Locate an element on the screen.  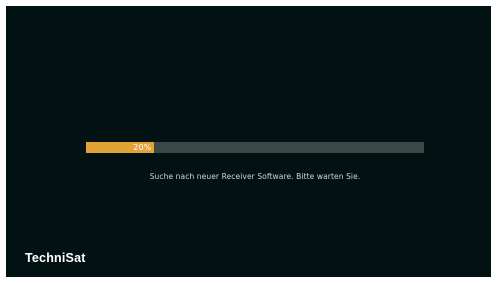
progress-bar: 20% is located at coordinates (255, 147).